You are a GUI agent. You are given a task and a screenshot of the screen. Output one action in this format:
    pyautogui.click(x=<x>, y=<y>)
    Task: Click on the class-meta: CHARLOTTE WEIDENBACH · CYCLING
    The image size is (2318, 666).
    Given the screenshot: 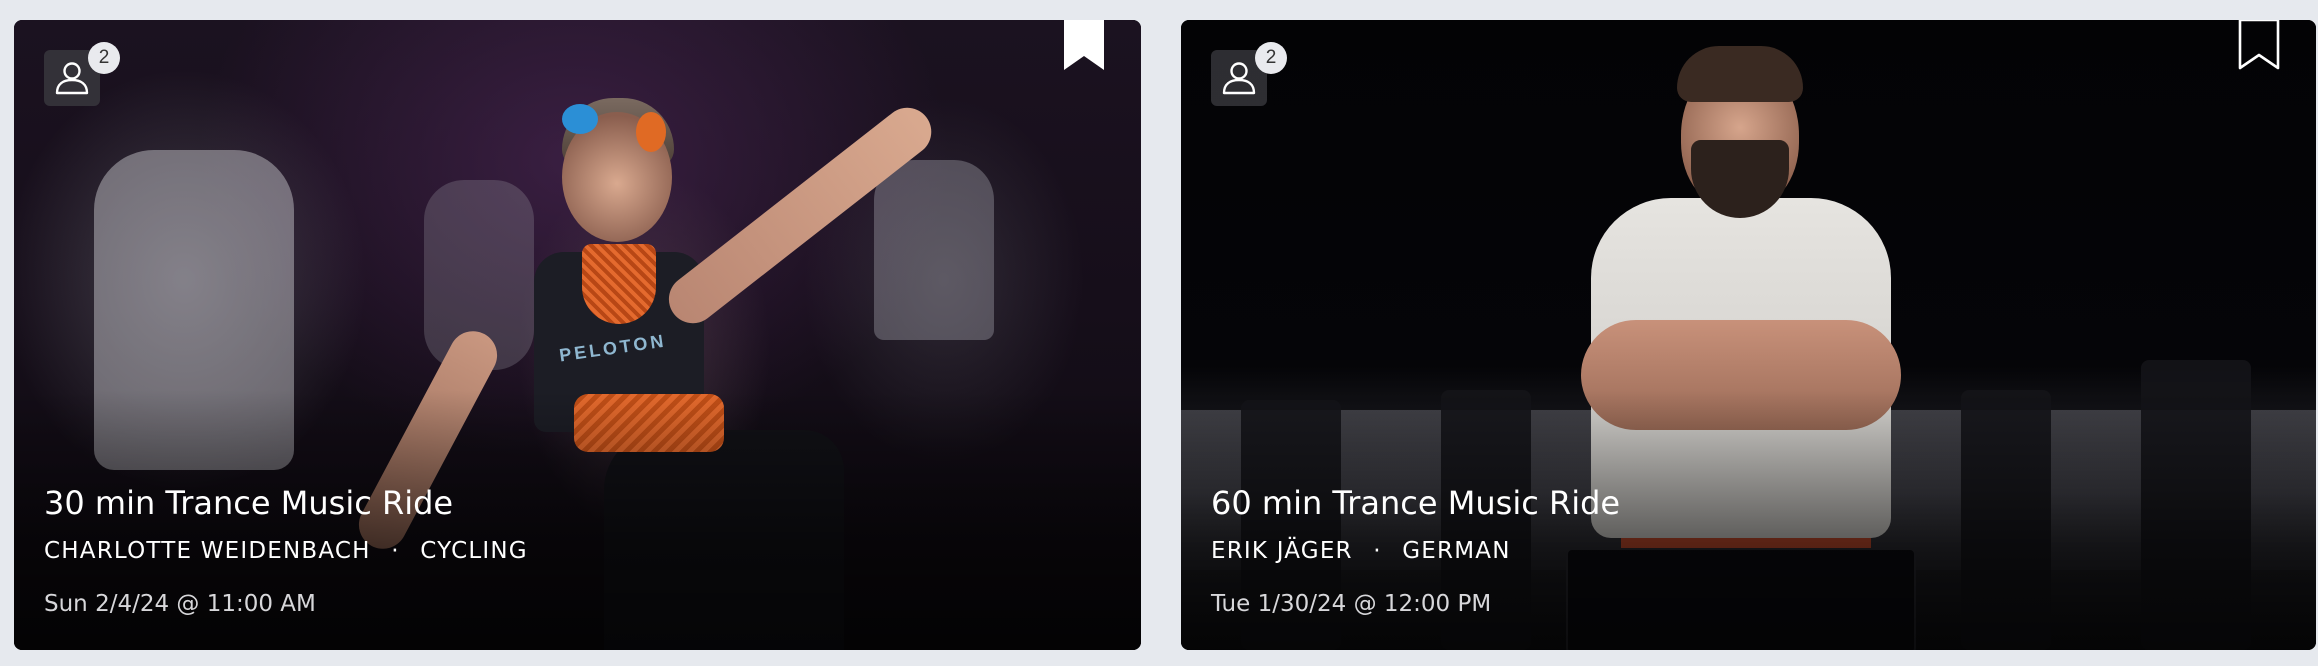 What is the action you would take?
    pyautogui.click(x=286, y=551)
    